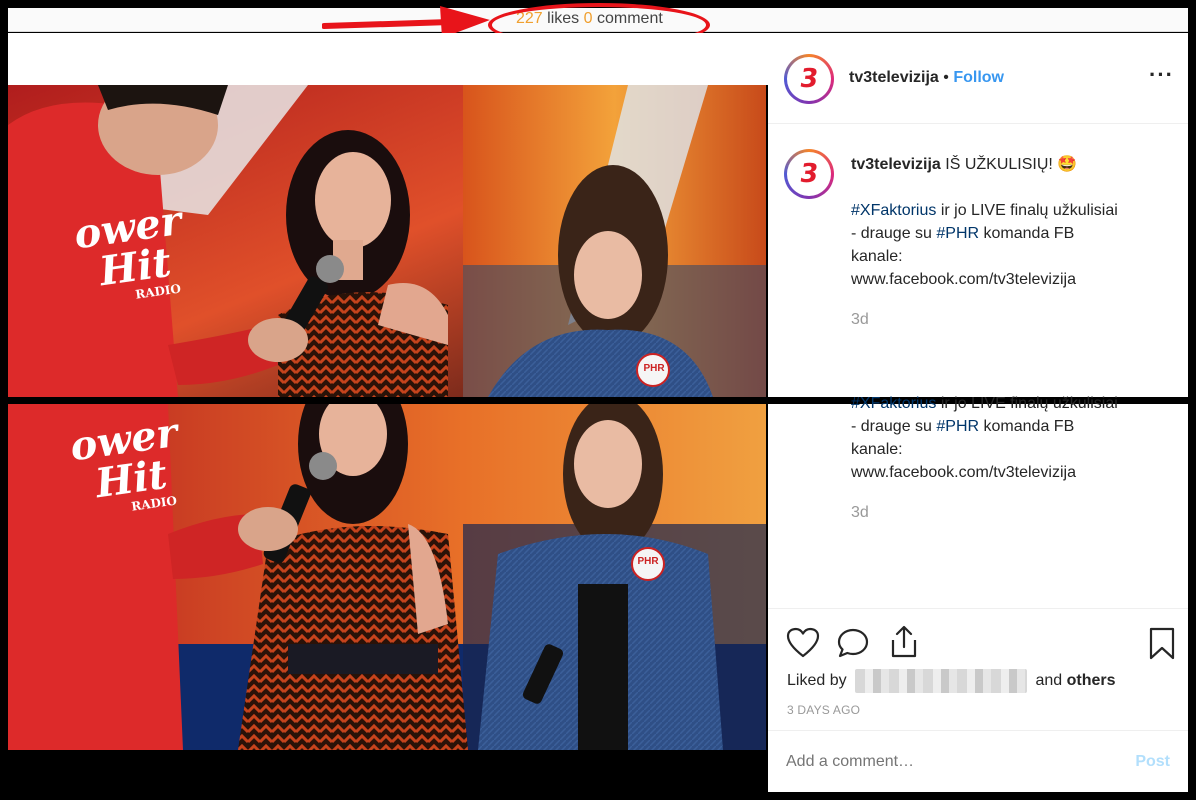 The image size is (1196, 800). Describe the element at coordinates (1162, 644) in the screenshot. I see `bookmark-icon` at that location.